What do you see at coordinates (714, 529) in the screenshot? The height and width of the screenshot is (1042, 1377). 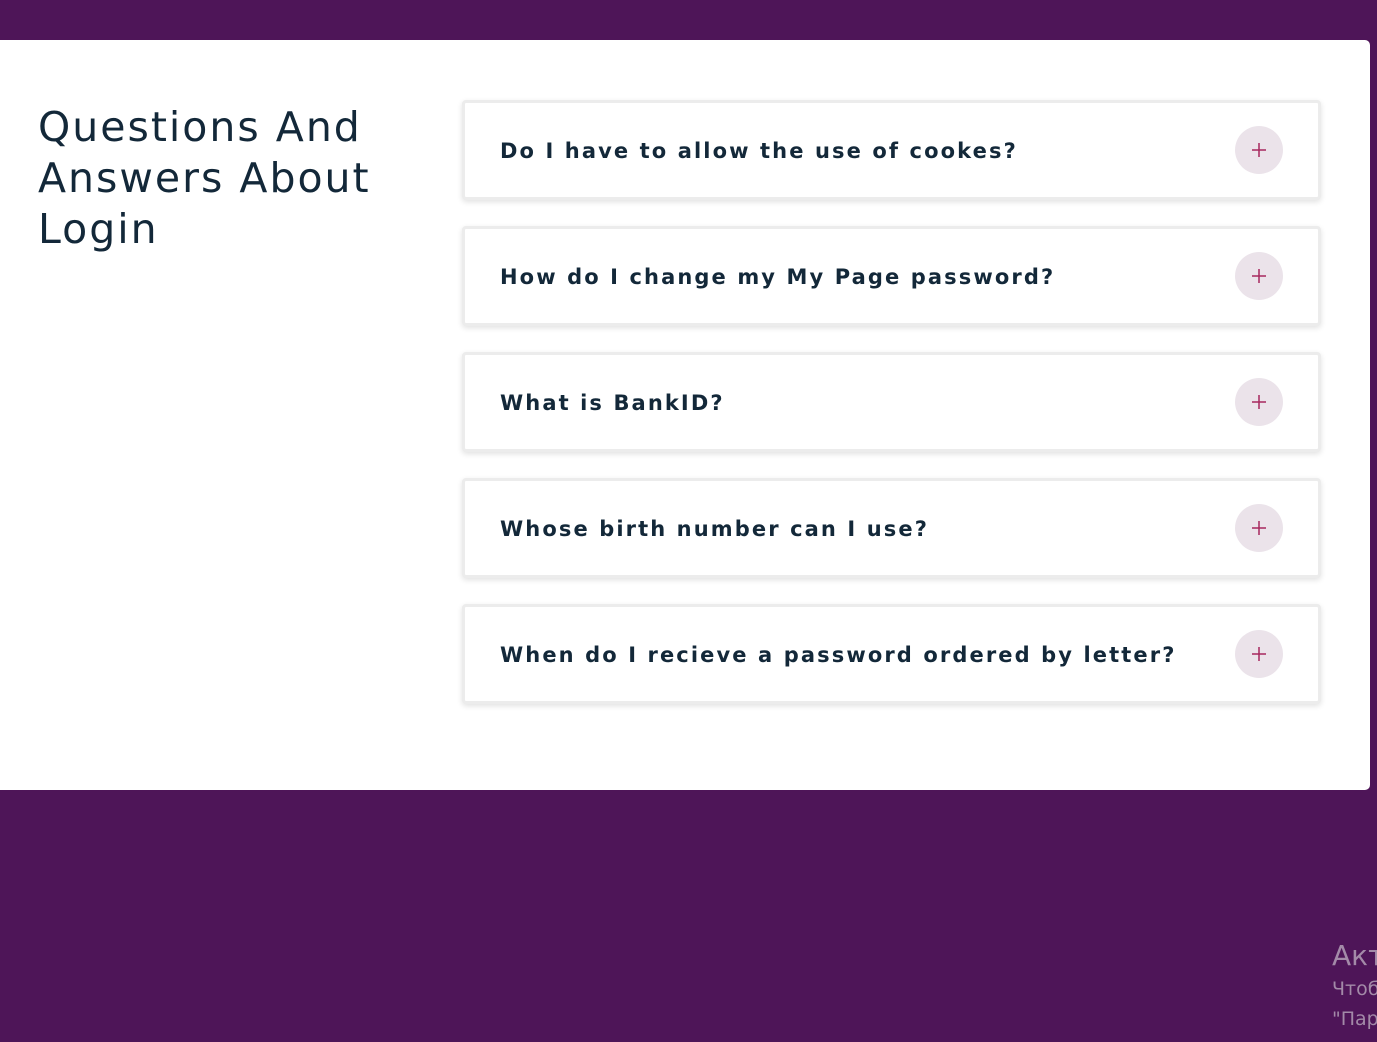 I see `faq-question: Whose birth number can I use?` at bounding box center [714, 529].